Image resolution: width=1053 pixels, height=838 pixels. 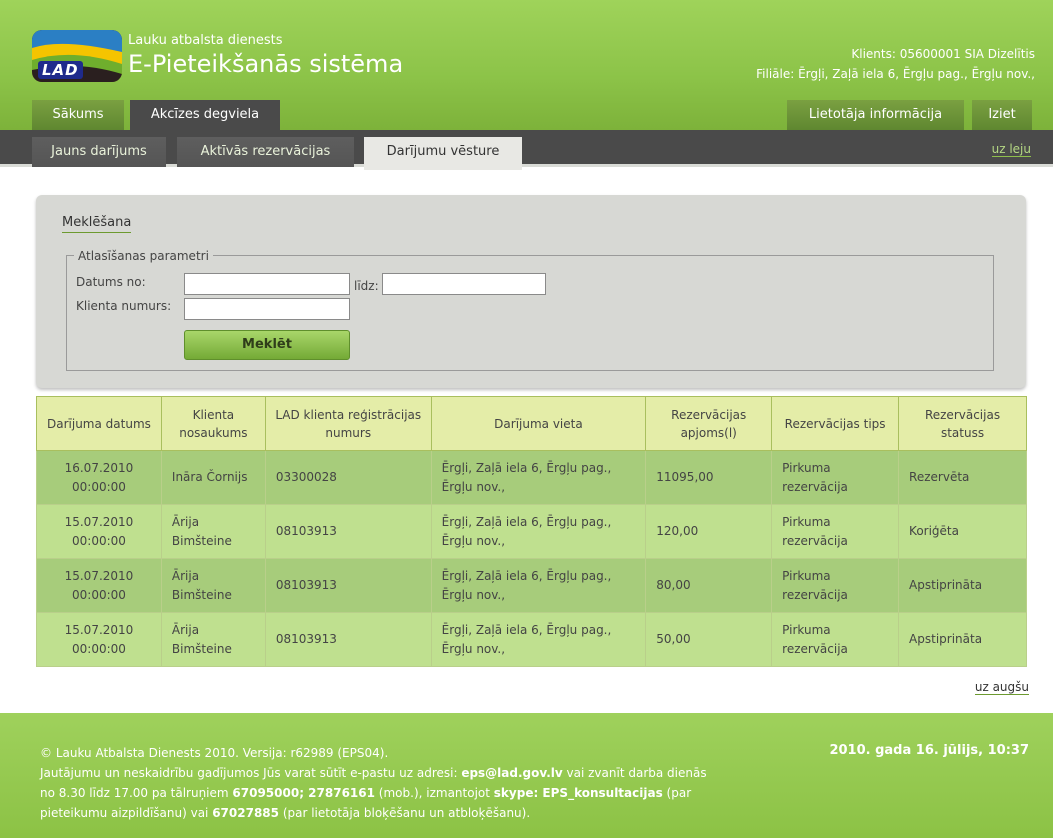 I want to click on cell-reg-number: 03300028, so click(x=348, y=477).